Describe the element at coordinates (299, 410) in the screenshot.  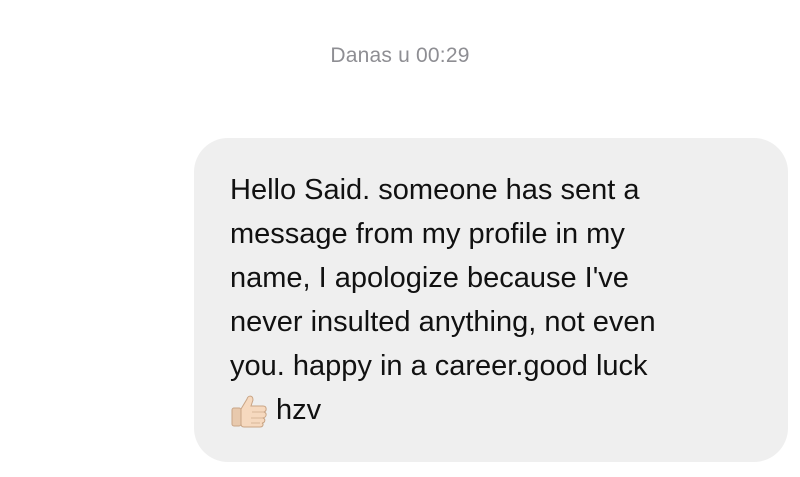
I see `message-signature: hzv` at that location.